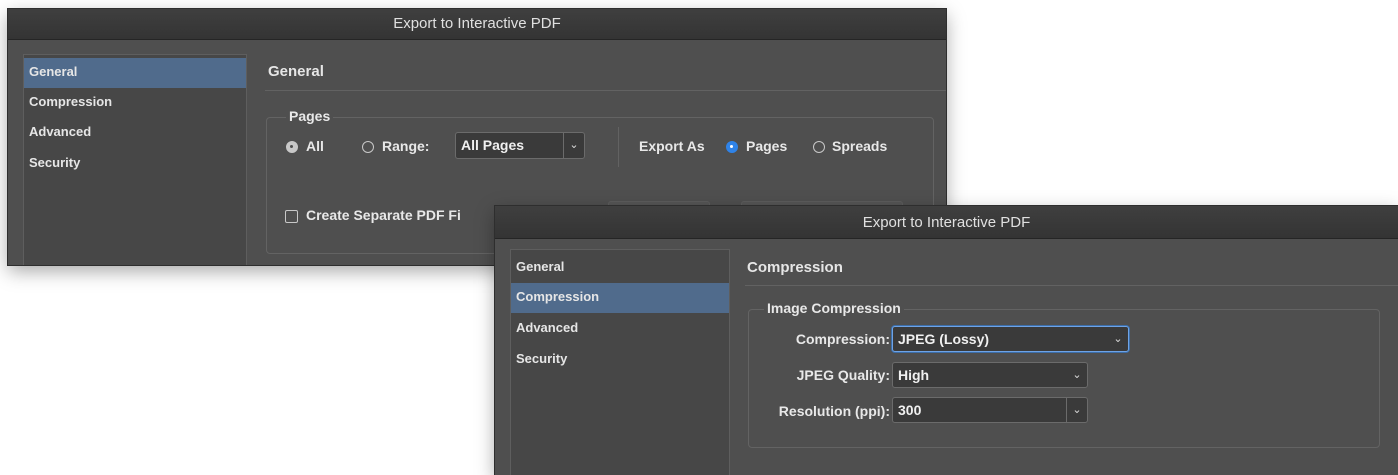  Describe the element at coordinates (672, 146) in the screenshot. I see `export-as-label: Export As` at that location.